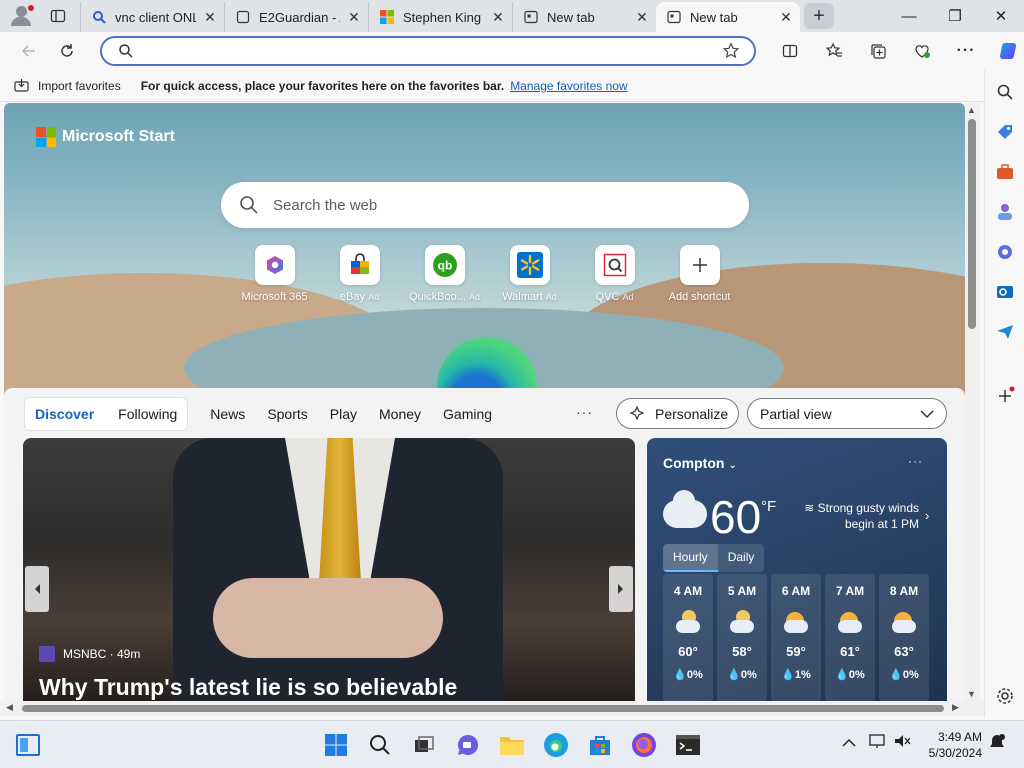 This screenshot has width=1024, height=768. What do you see at coordinates (1005, 252) in the screenshot?
I see `sidebar-m365-button` at bounding box center [1005, 252].